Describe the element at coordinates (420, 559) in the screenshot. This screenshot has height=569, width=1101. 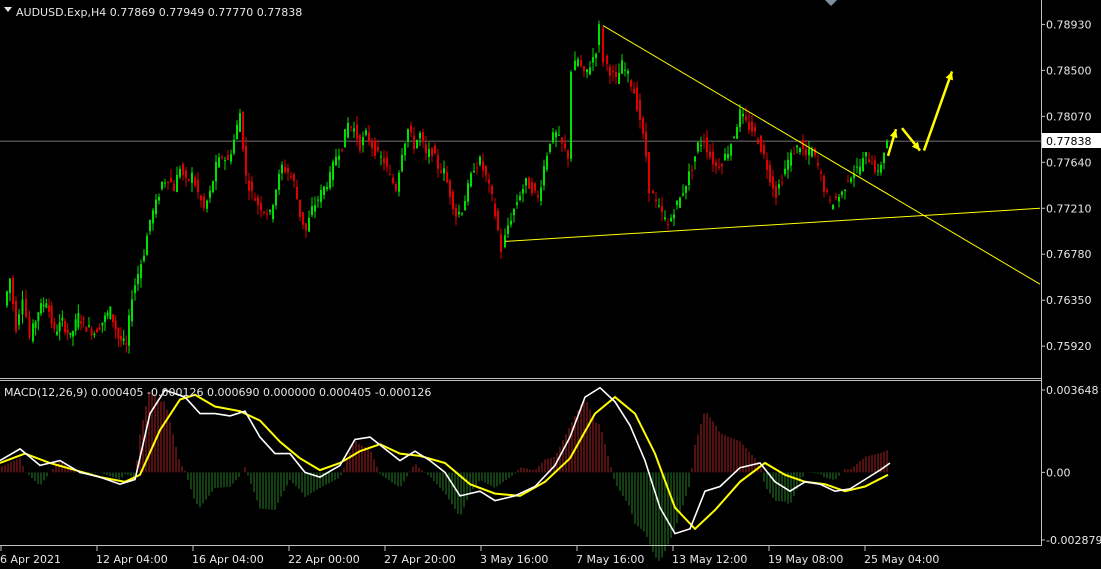
I see `time-axis-label: 27 Apr 20:00` at that location.